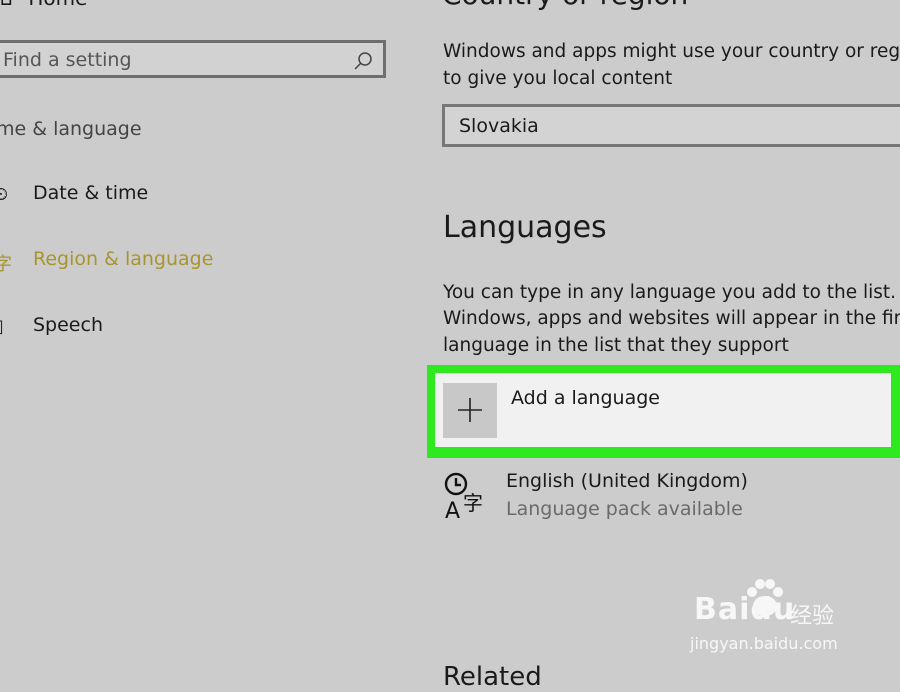 This screenshot has height=692, width=900. I want to click on plus-icon, so click(470, 410).